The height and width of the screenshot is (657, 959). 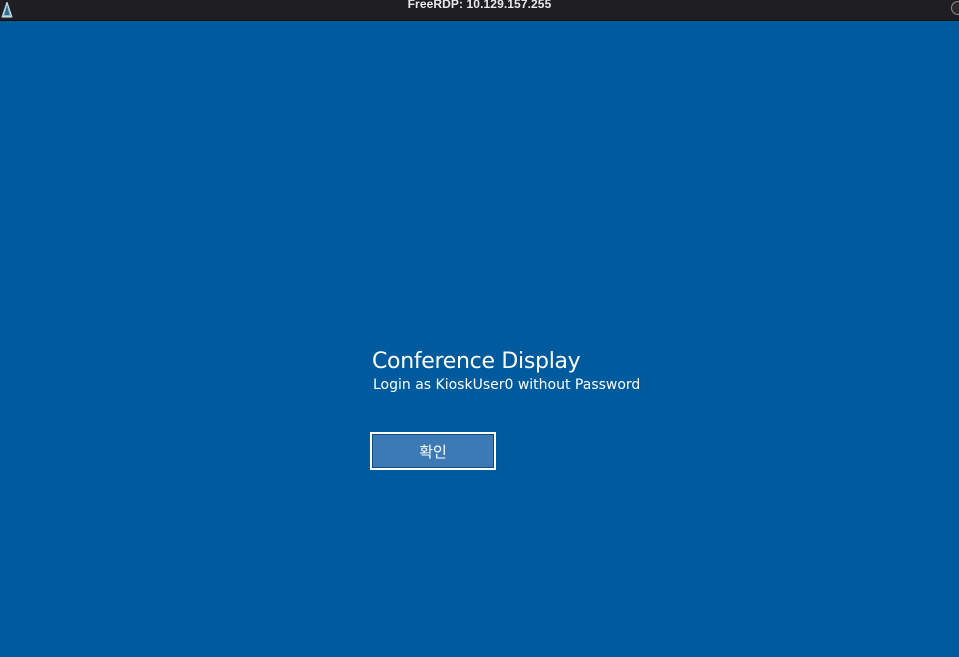 I want to click on login-title: Conference Display, so click(x=476, y=361).